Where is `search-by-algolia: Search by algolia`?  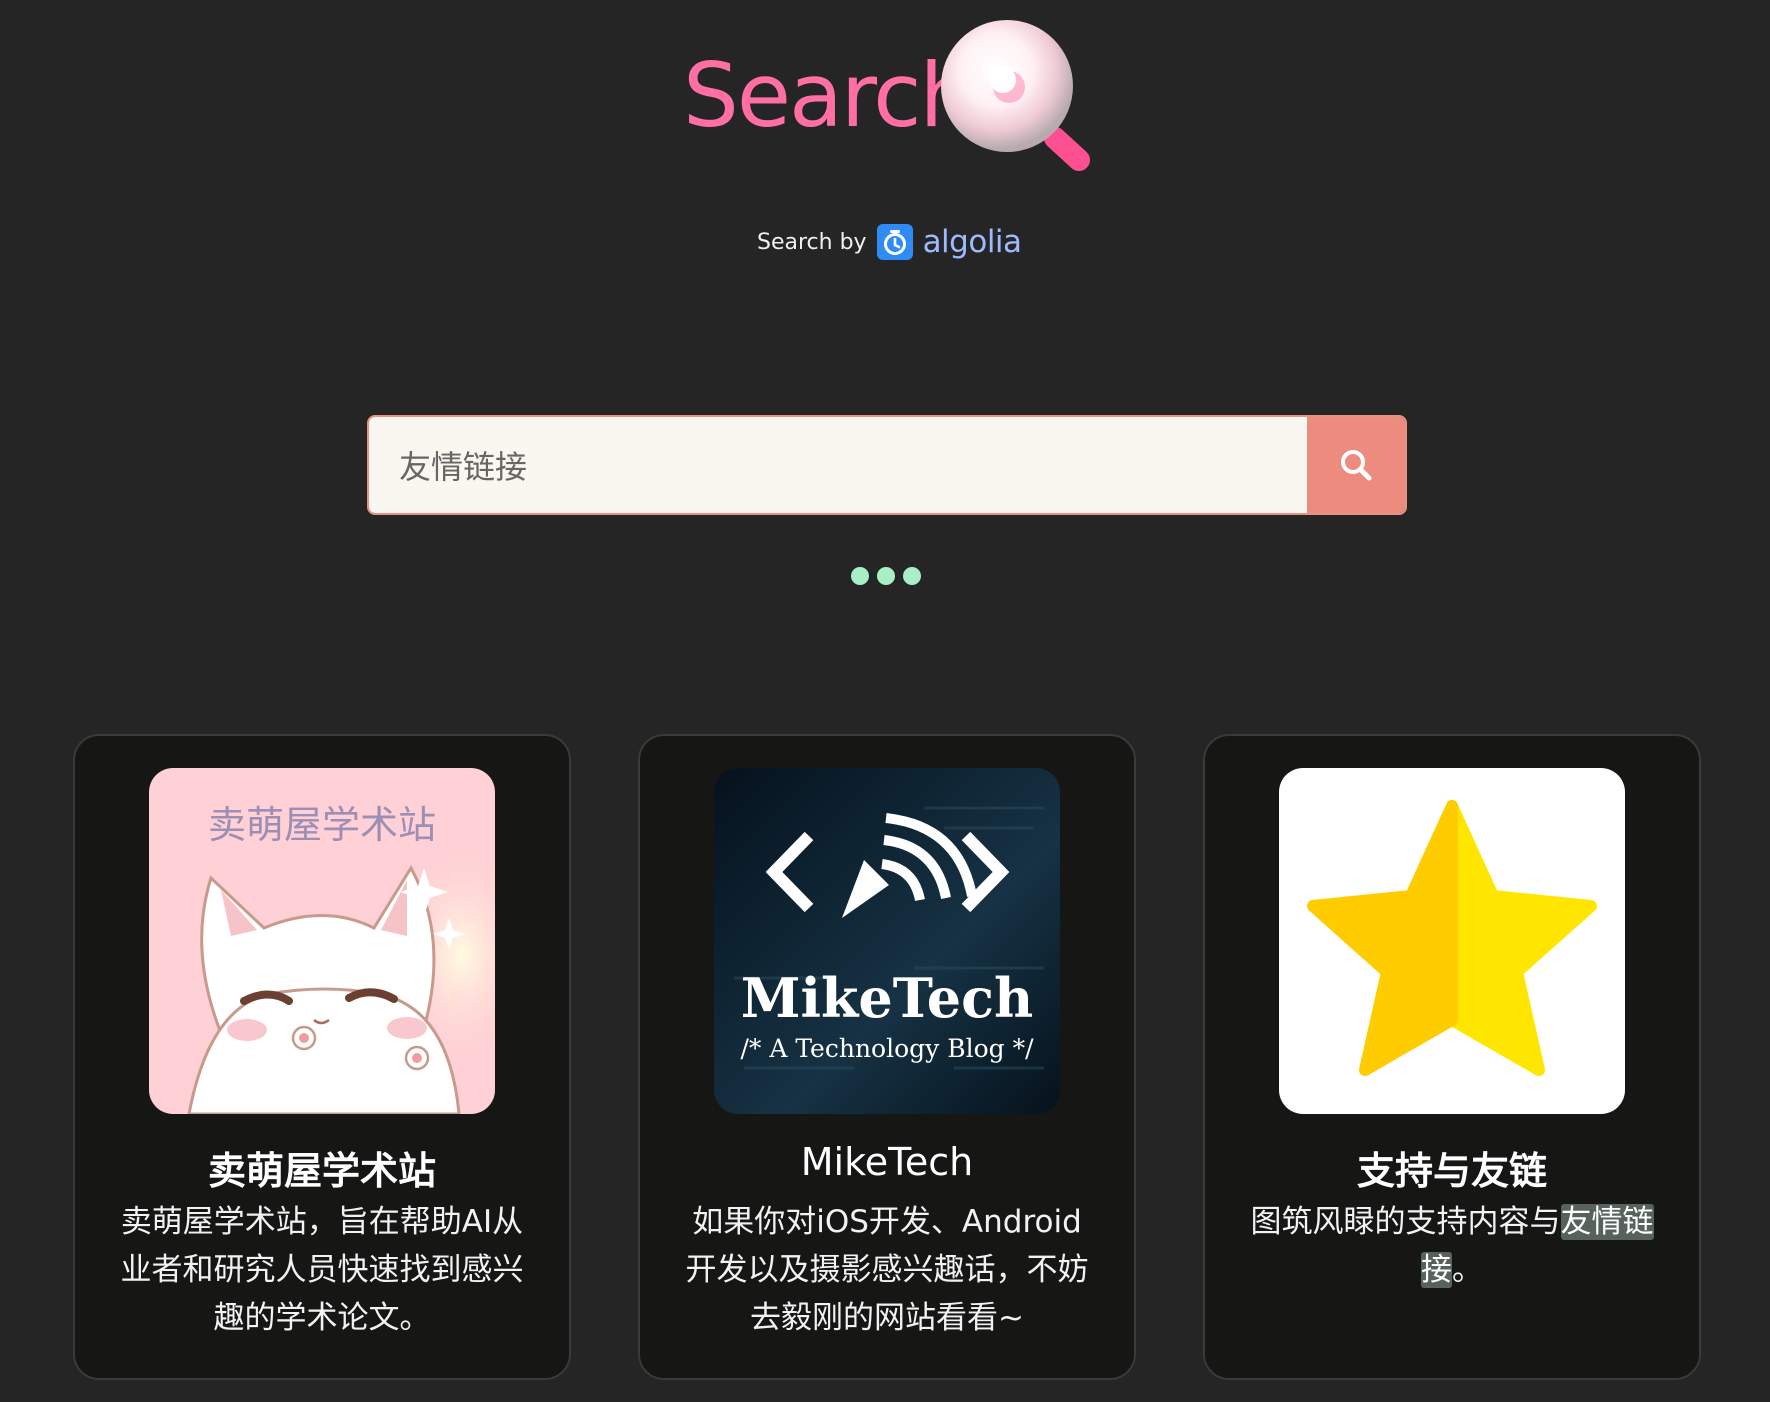 search-by-algolia: Search by algolia is located at coordinates (889, 242).